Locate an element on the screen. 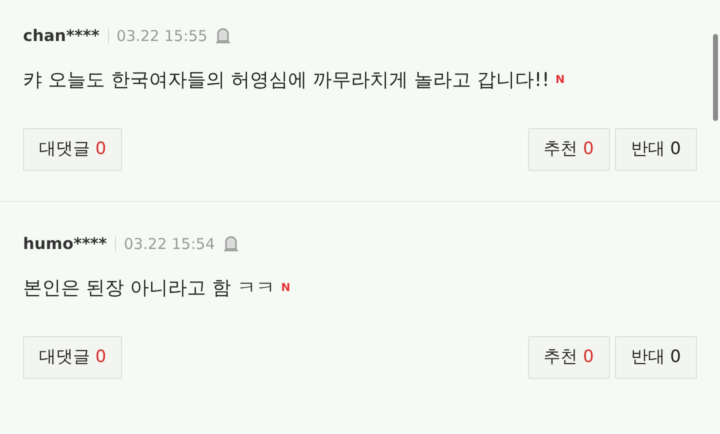 Image resolution: width=720 pixels, height=434 pixels. comment-text: 캬 오늘도 한국여자들의 허영심에 까무라치게 놀라고 갑니다!! is located at coordinates (286, 80).